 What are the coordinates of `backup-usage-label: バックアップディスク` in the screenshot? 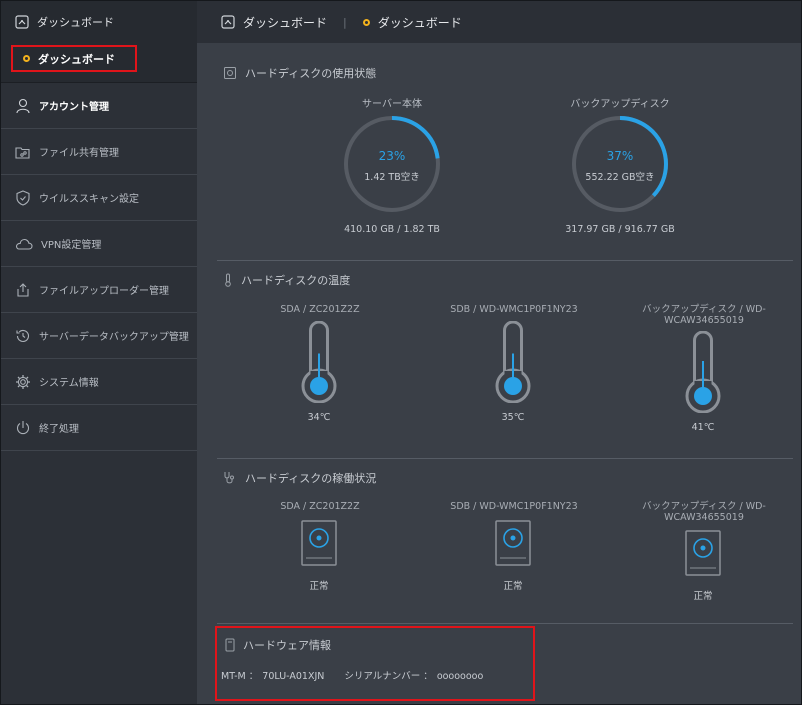 It's located at (620, 104).